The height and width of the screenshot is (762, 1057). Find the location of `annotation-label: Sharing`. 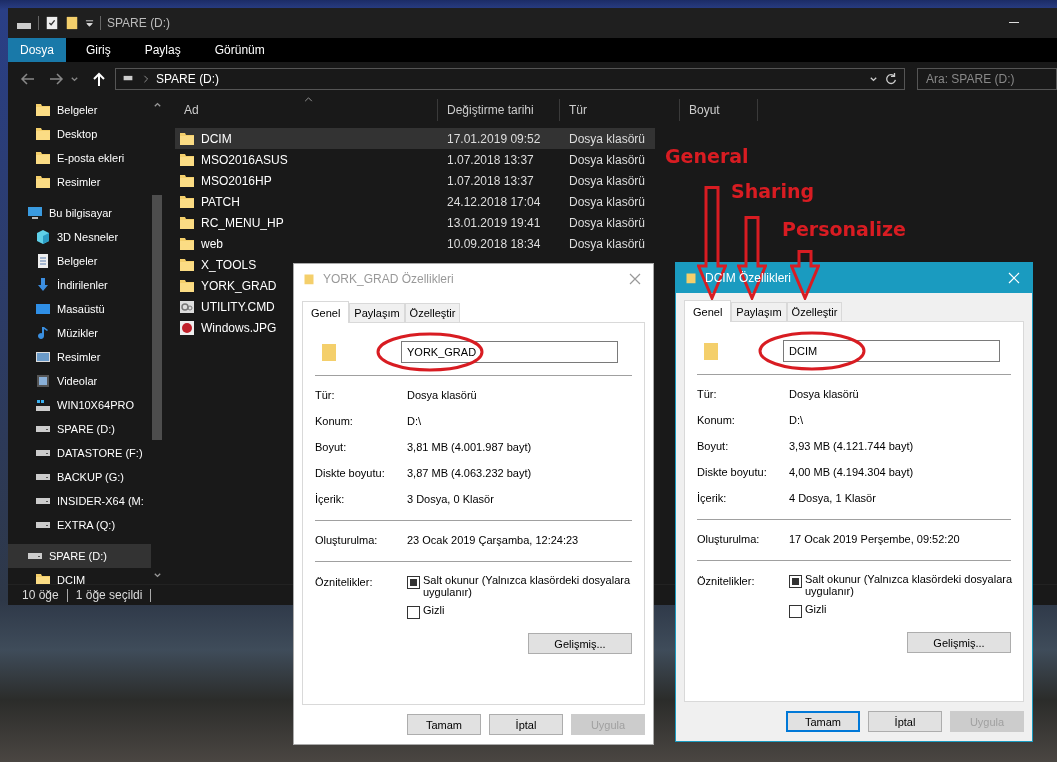

annotation-label: Sharing is located at coordinates (773, 191).